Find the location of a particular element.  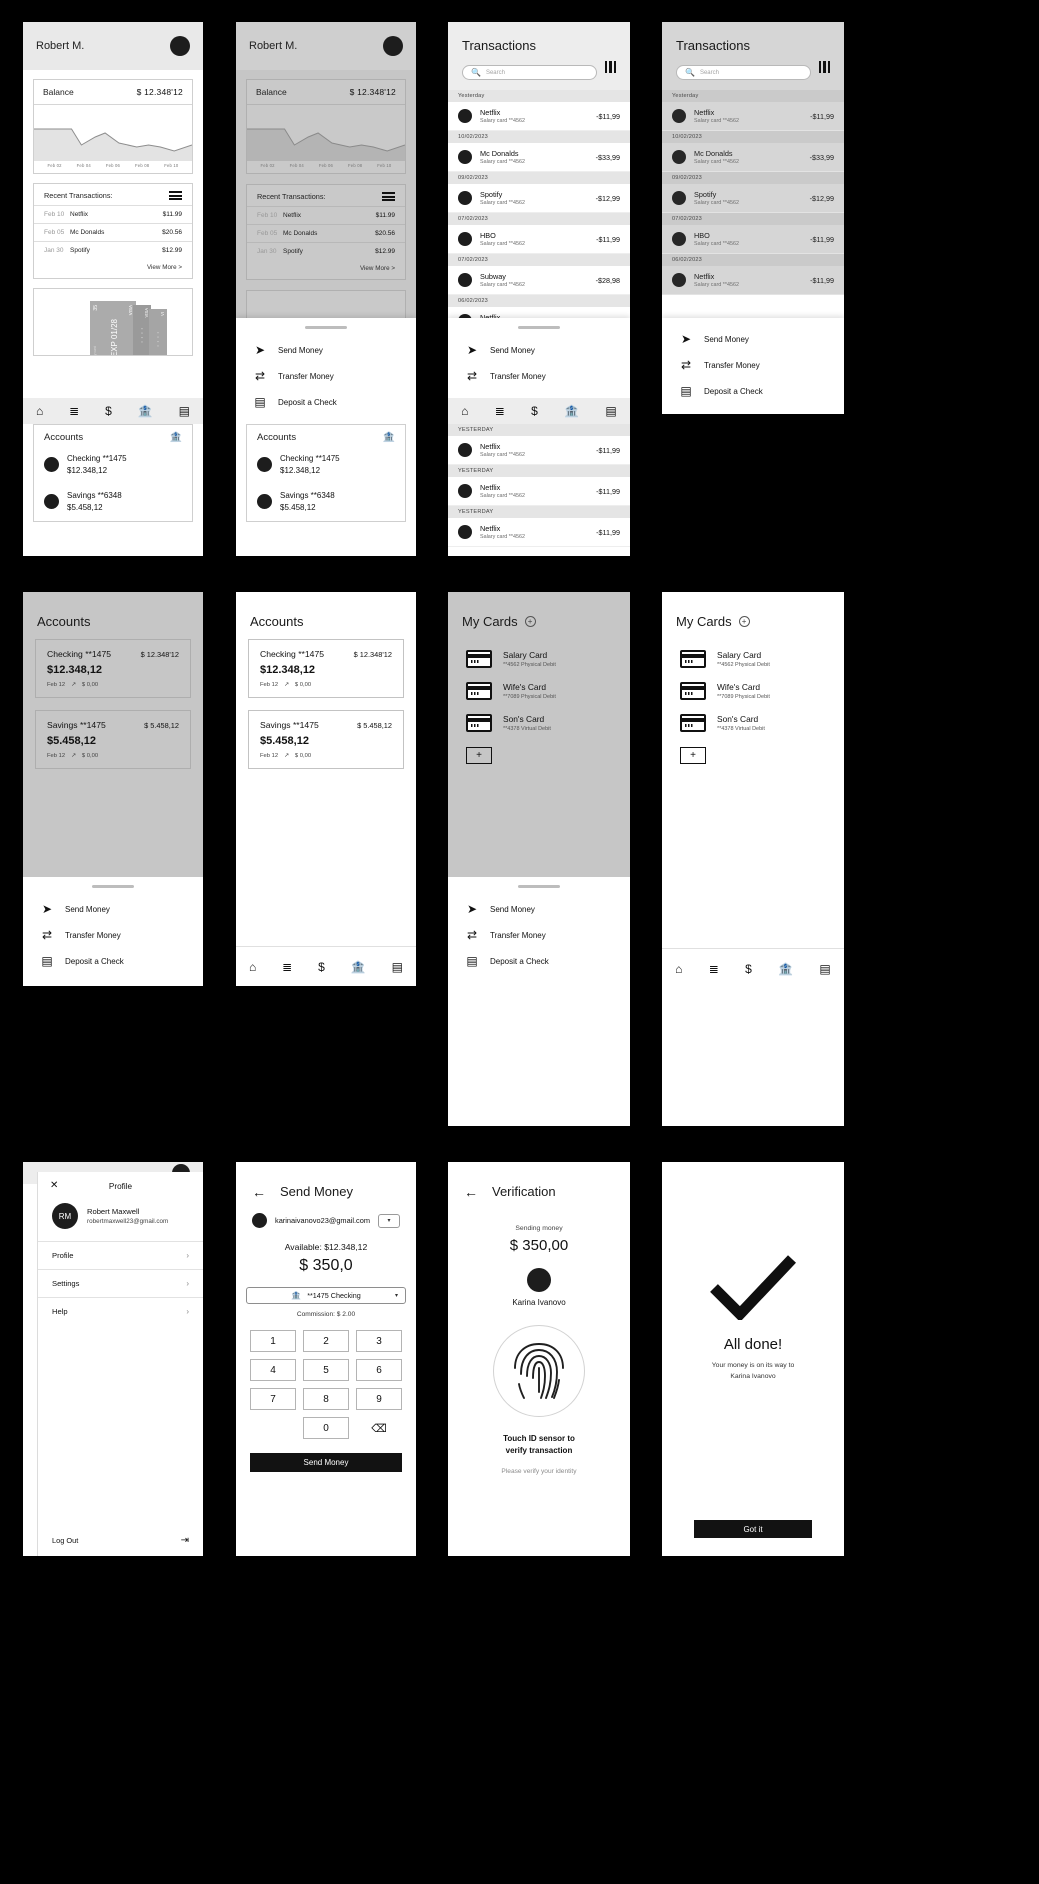

backspace-icon: ⌫ is located at coordinates (379, 1428).